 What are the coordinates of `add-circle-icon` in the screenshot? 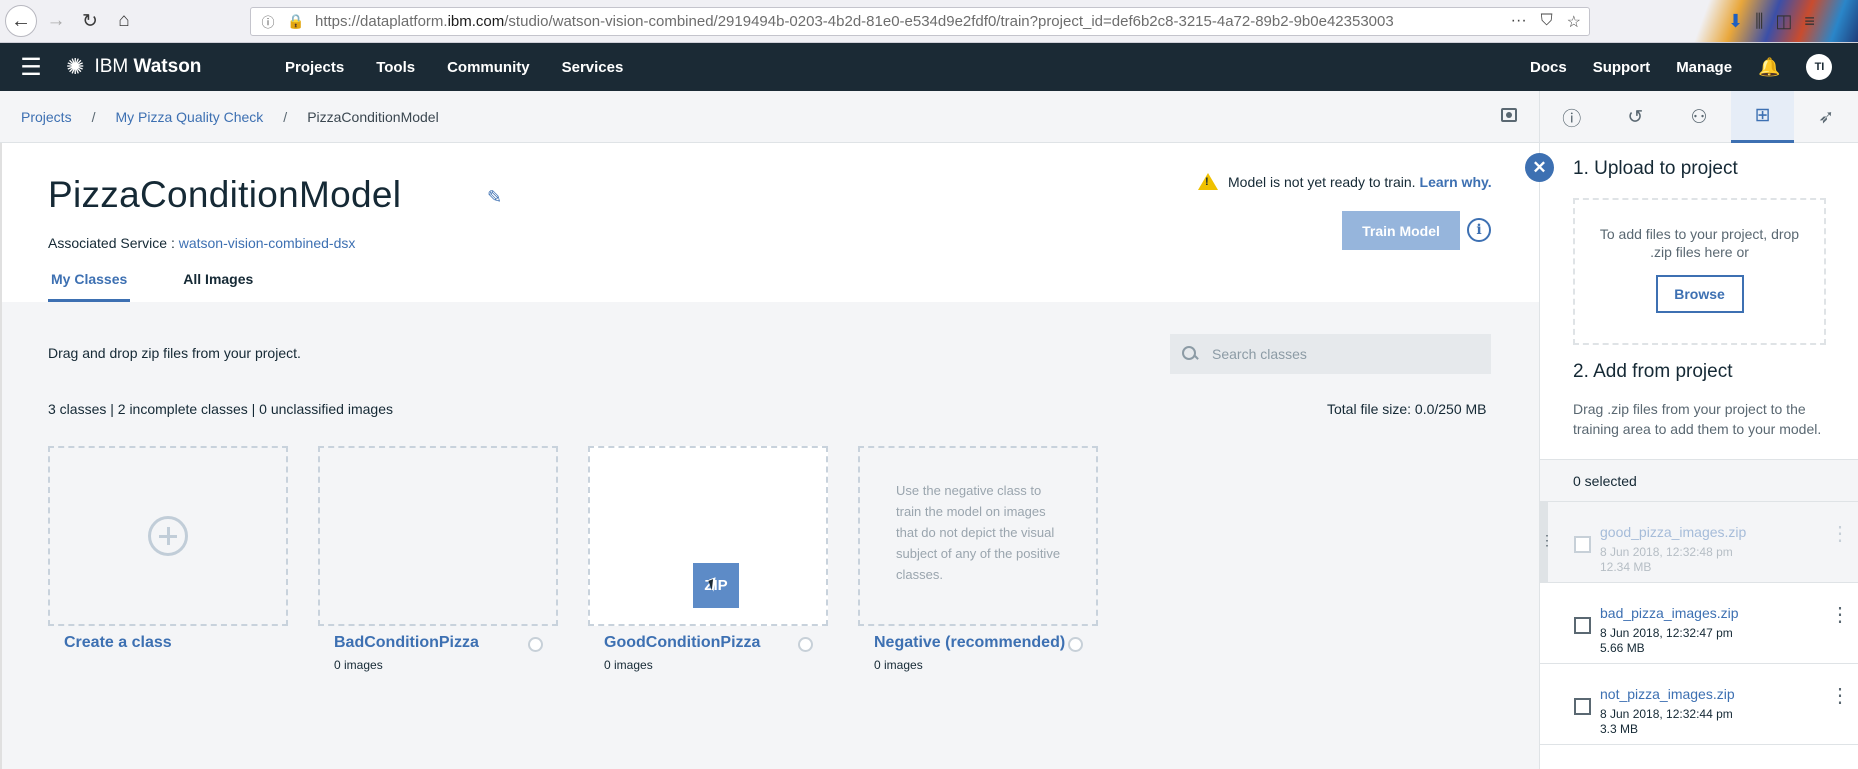 It's located at (168, 536).